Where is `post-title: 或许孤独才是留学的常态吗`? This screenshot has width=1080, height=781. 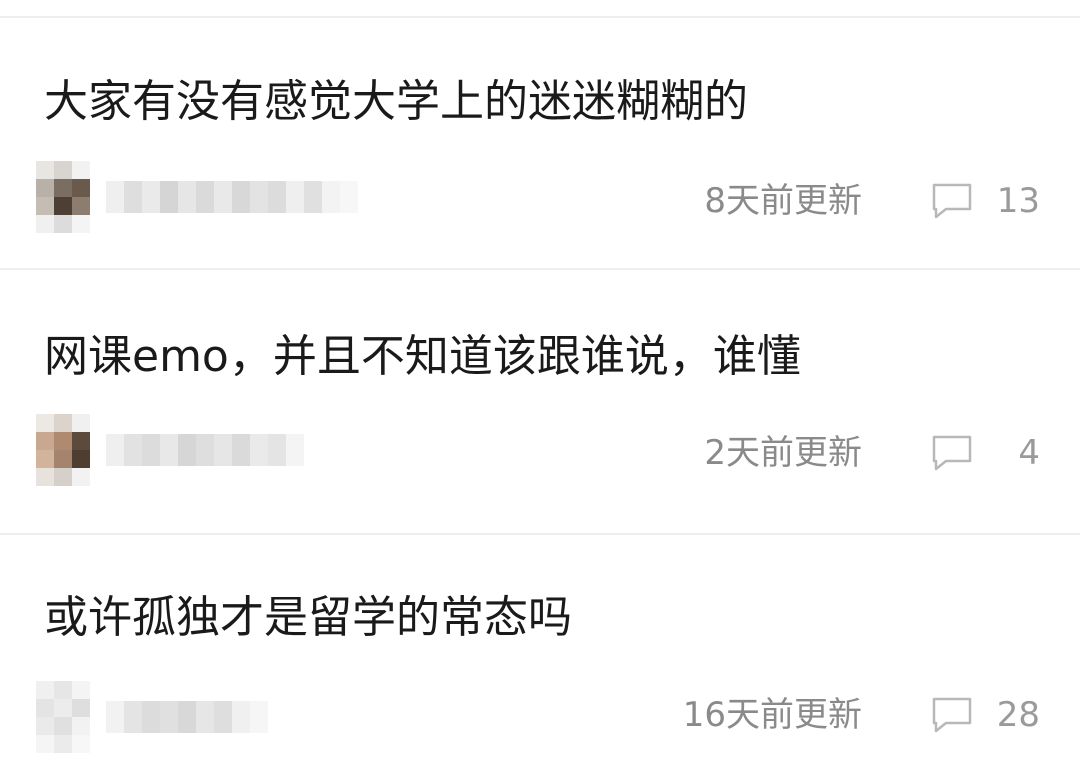 post-title: 或许孤独才是留学的常态吗 is located at coordinates (308, 618).